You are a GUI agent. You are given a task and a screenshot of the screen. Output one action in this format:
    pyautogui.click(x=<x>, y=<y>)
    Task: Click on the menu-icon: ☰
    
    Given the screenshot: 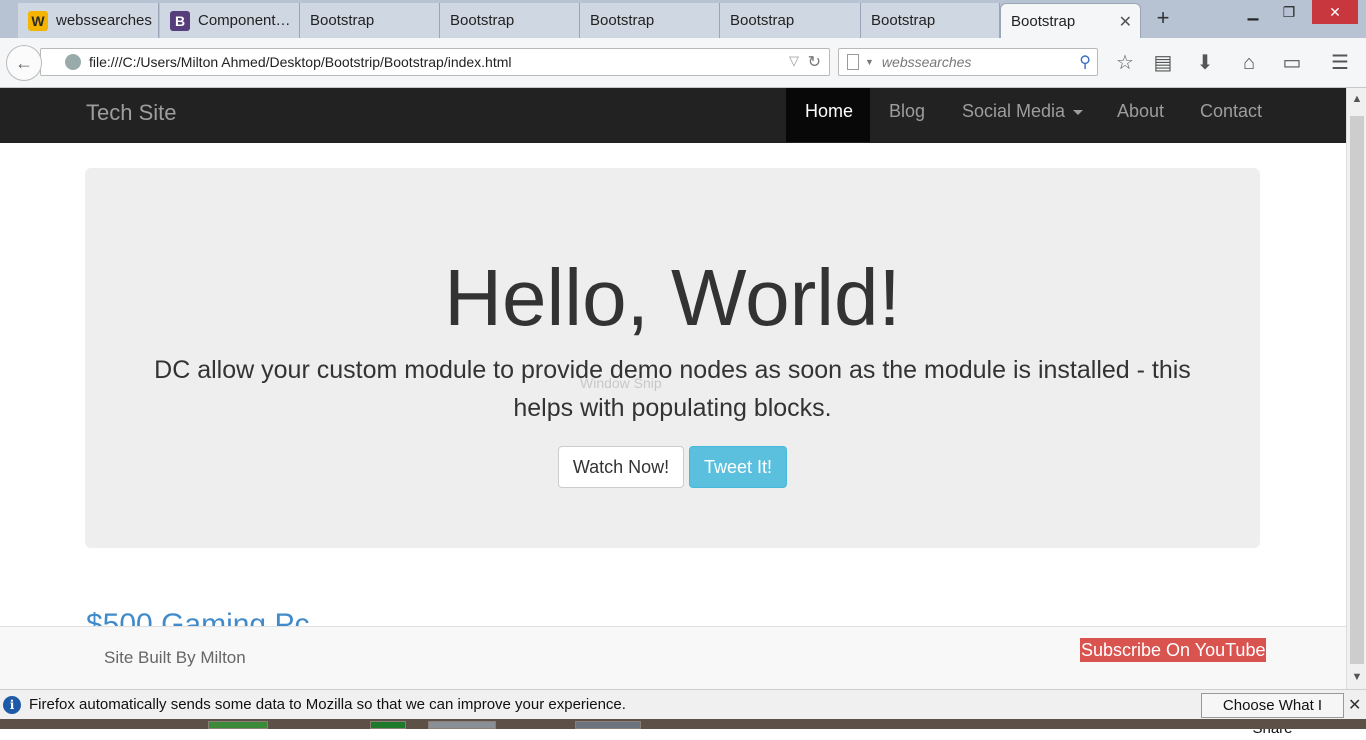 What is the action you would take?
    pyautogui.click(x=1340, y=63)
    